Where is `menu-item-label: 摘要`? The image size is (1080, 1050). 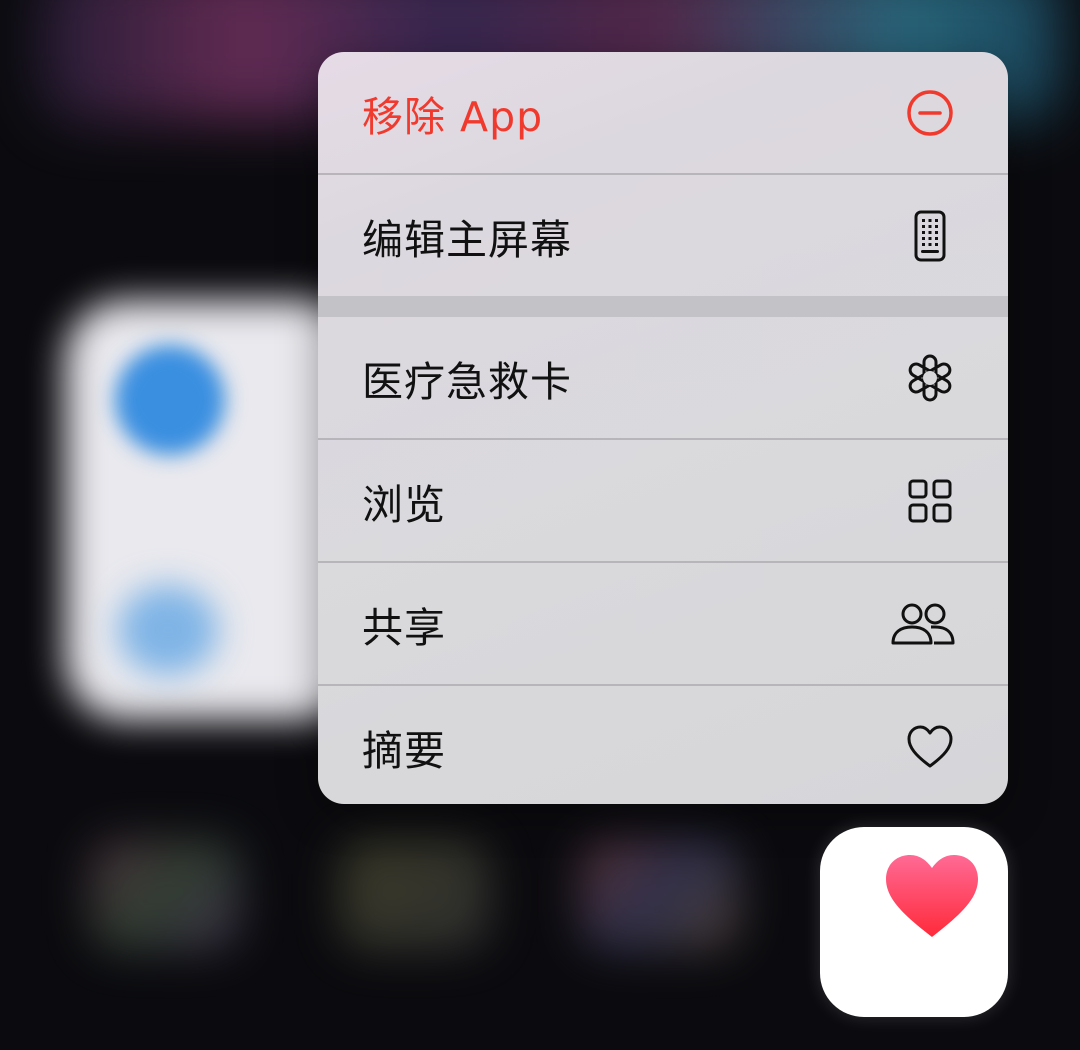 menu-item-label: 摘要 is located at coordinates (404, 750).